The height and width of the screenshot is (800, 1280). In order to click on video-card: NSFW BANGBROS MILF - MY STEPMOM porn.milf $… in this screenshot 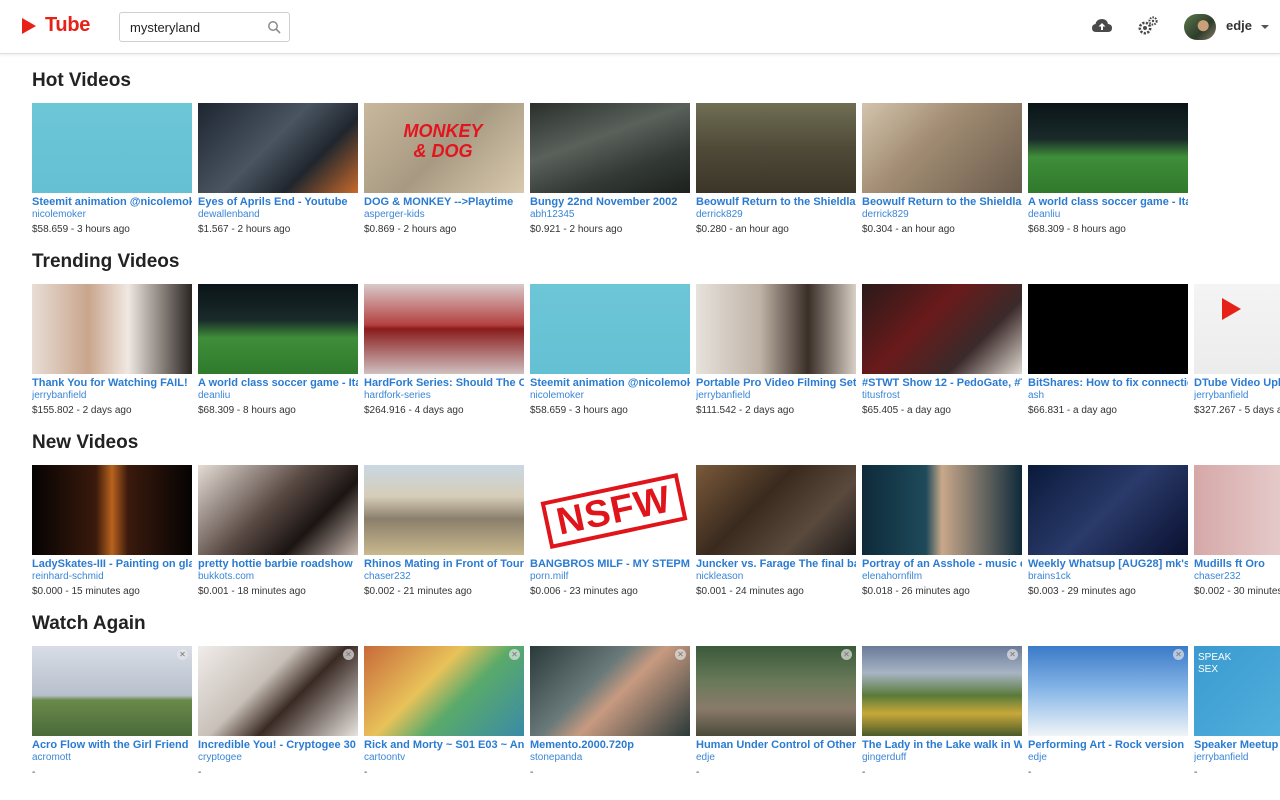, I will do `click(610, 531)`.